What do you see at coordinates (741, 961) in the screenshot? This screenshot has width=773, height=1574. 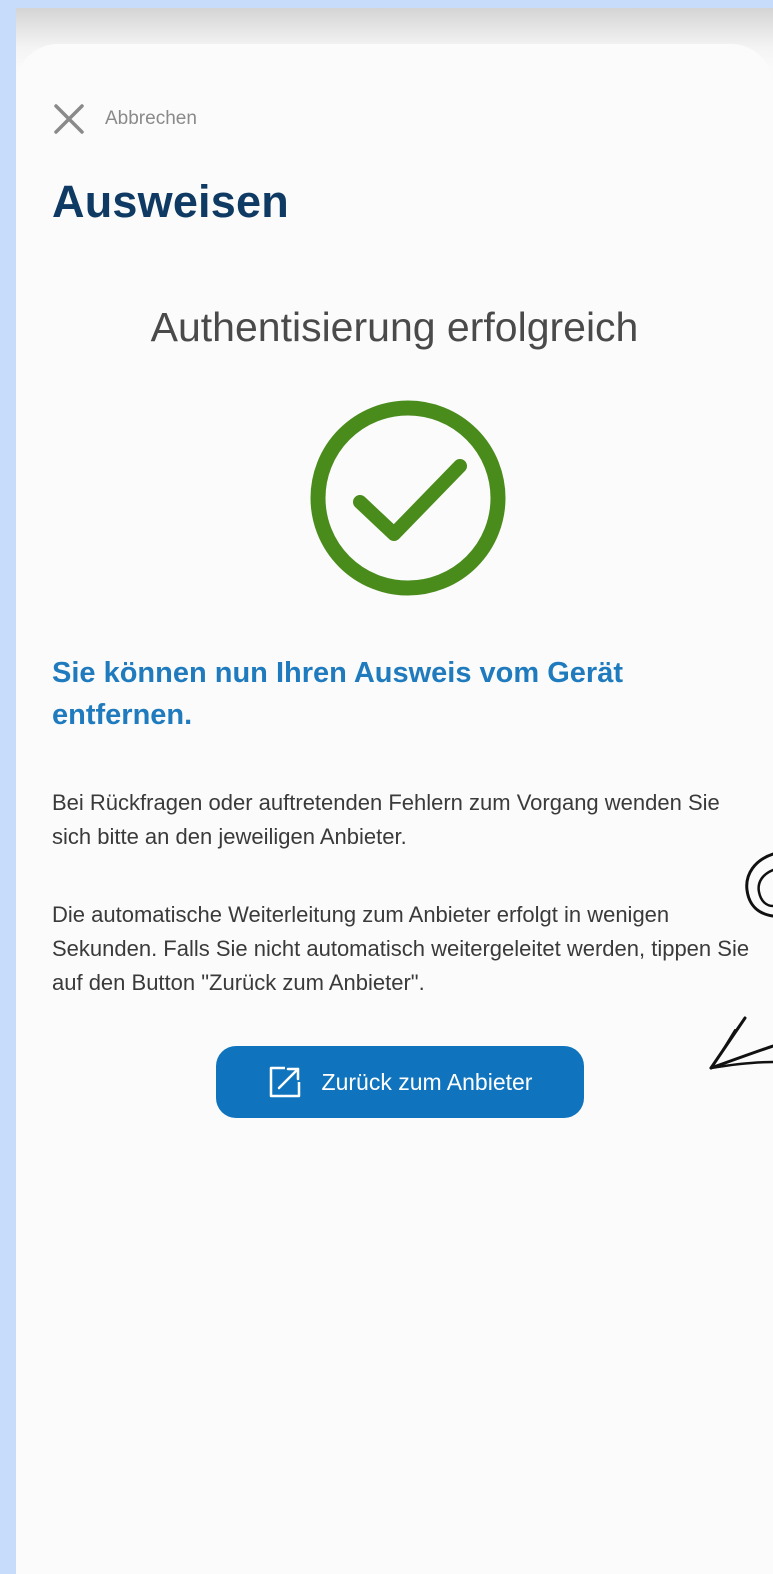 I see `arrow-scribble-icon` at bounding box center [741, 961].